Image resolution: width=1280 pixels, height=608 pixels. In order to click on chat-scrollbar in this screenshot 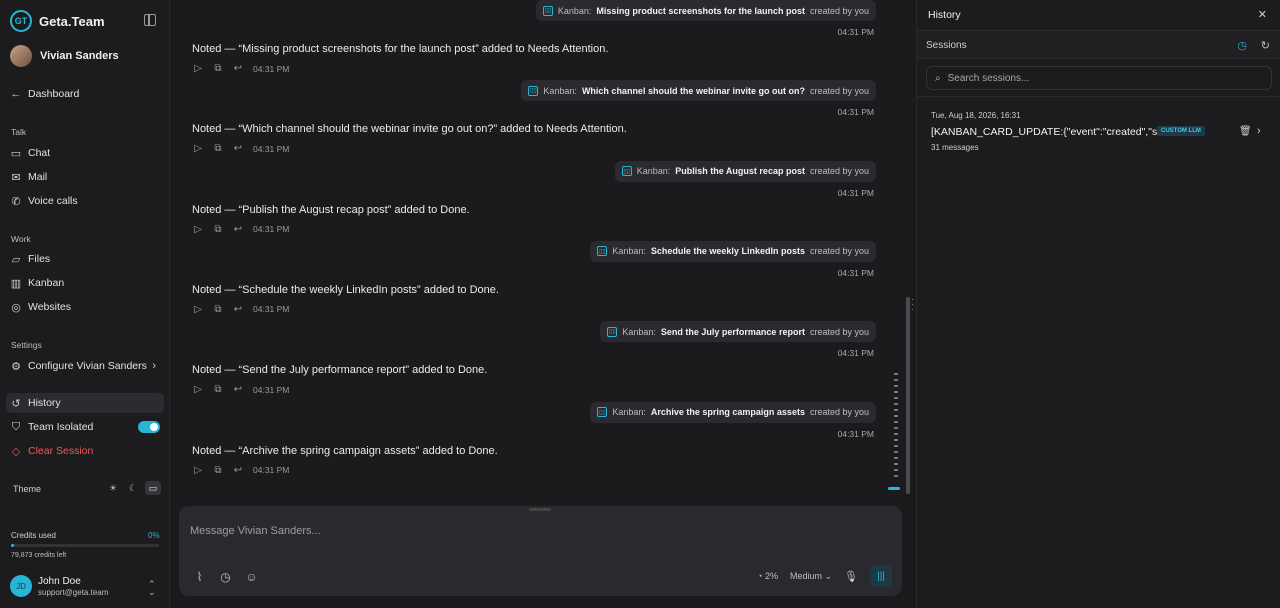, I will do `click(908, 395)`.